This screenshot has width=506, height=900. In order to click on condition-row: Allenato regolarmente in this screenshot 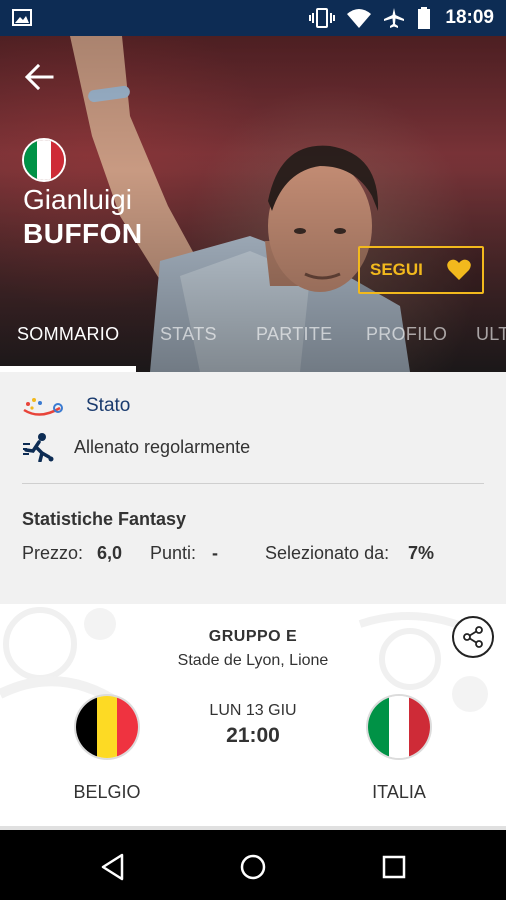, I will do `click(136, 447)`.